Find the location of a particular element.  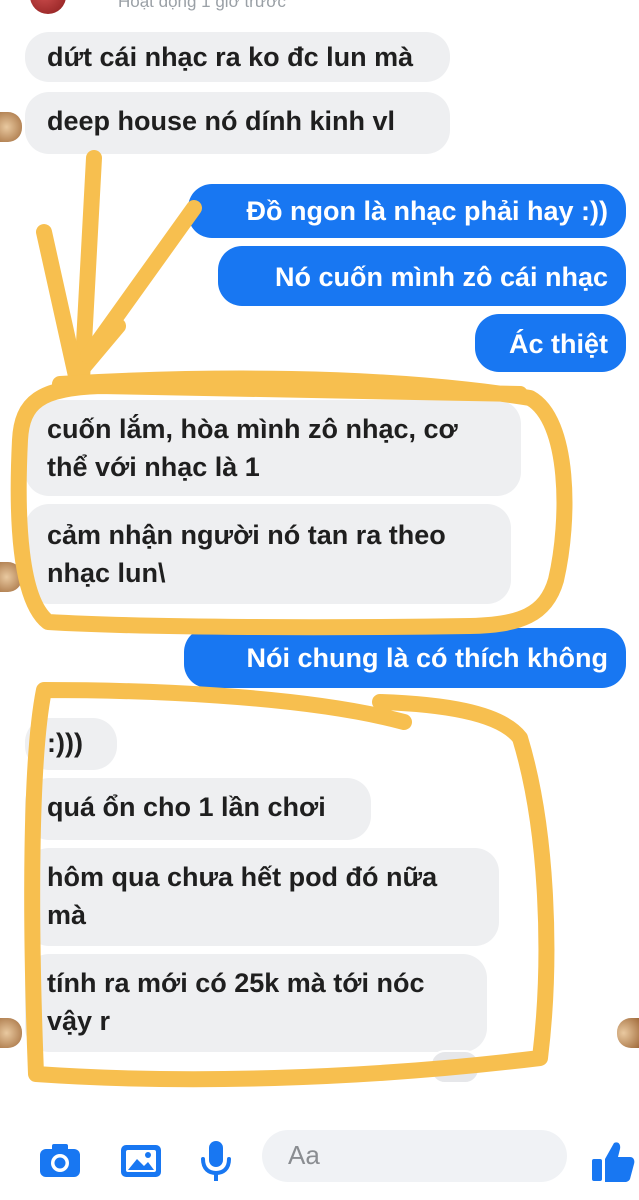

typing-indicator is located at coordinates (455, 1067).